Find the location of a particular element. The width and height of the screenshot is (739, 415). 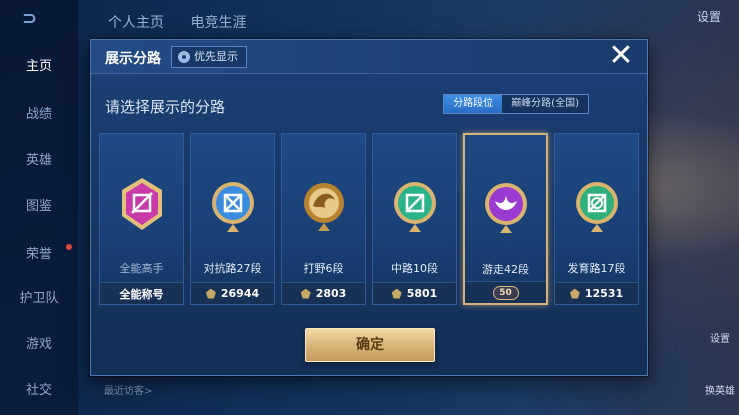

confirm-button: 确定 is located at coordinates (370, 345).